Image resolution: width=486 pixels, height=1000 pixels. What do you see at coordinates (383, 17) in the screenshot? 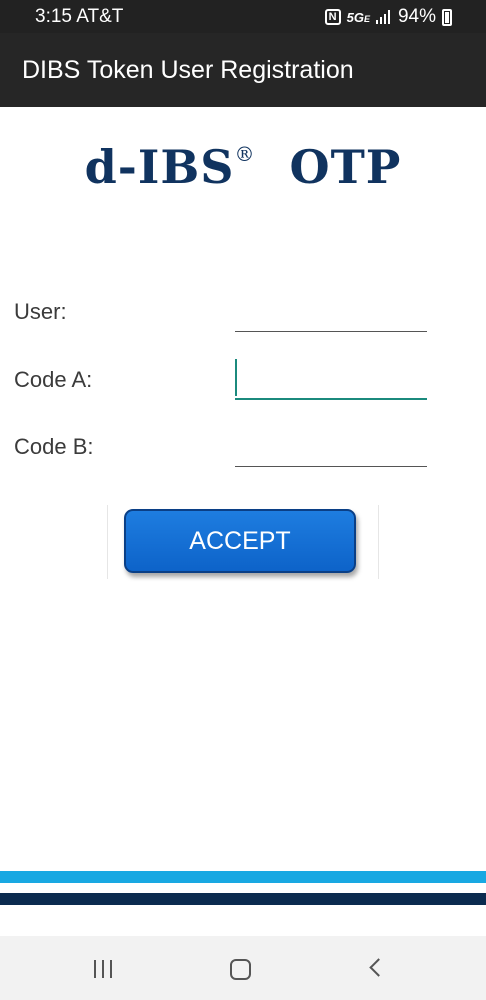
I see `signal-icon` at bounding box center [383, 17].